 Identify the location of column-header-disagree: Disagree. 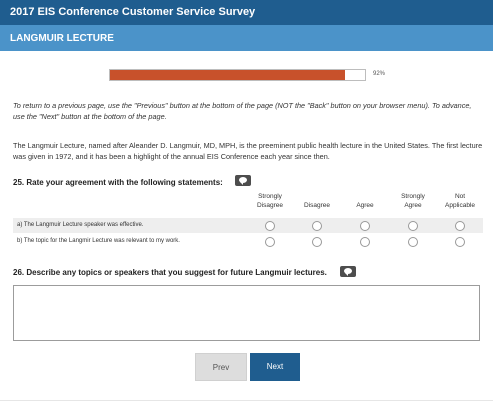
(317, 201).